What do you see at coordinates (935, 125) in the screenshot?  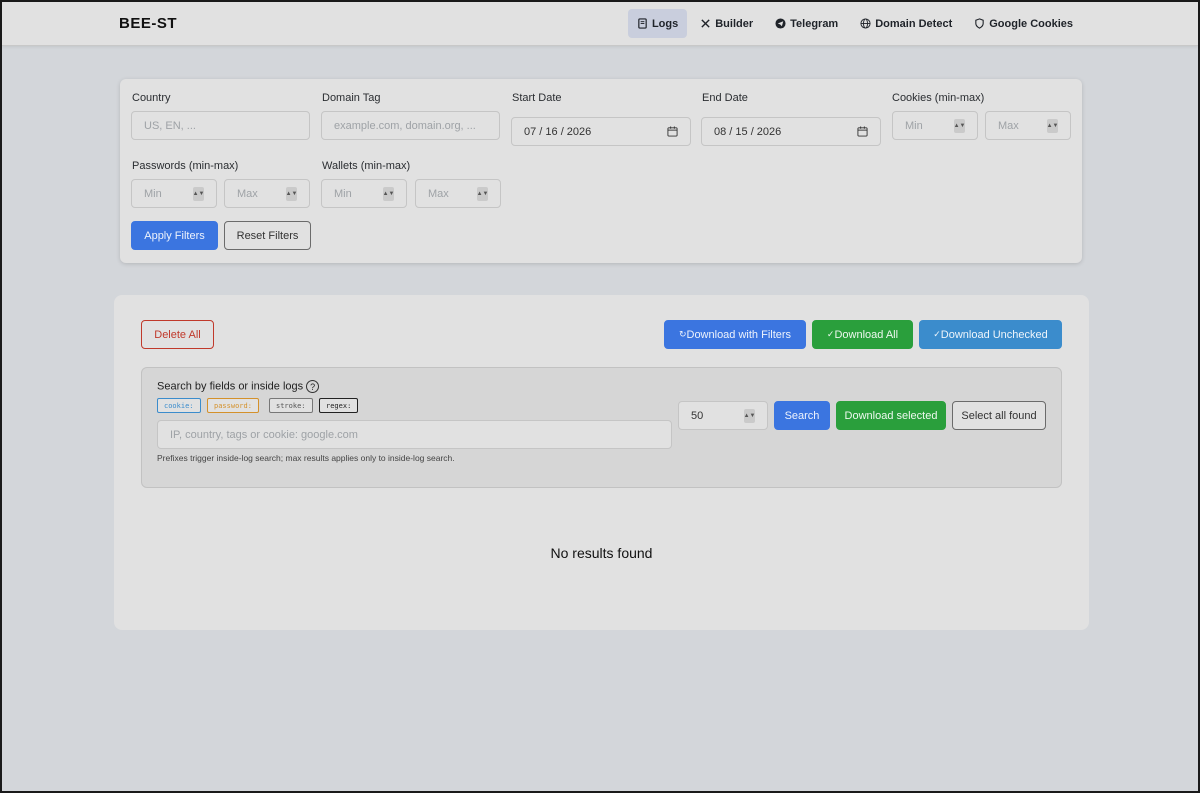 I see `cookies-min-input: Min ▲▼` at bounding box center [935, 125].